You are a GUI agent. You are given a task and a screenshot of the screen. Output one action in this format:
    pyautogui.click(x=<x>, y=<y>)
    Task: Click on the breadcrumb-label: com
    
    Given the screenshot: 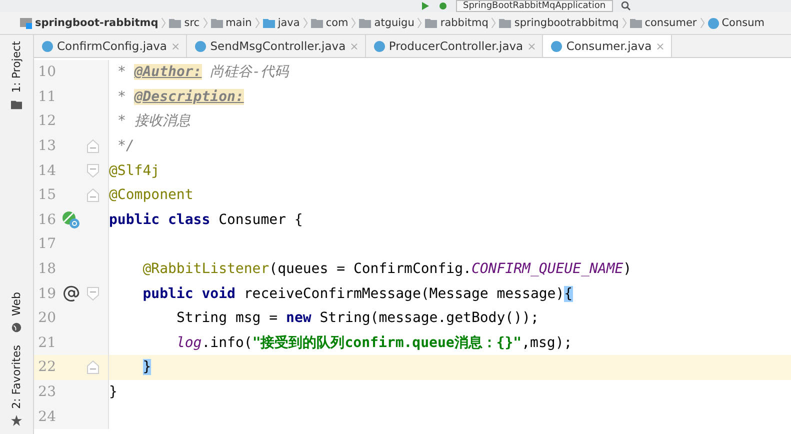 What is the action you would take?
    pyautogui.click(x=337, y=23)
    